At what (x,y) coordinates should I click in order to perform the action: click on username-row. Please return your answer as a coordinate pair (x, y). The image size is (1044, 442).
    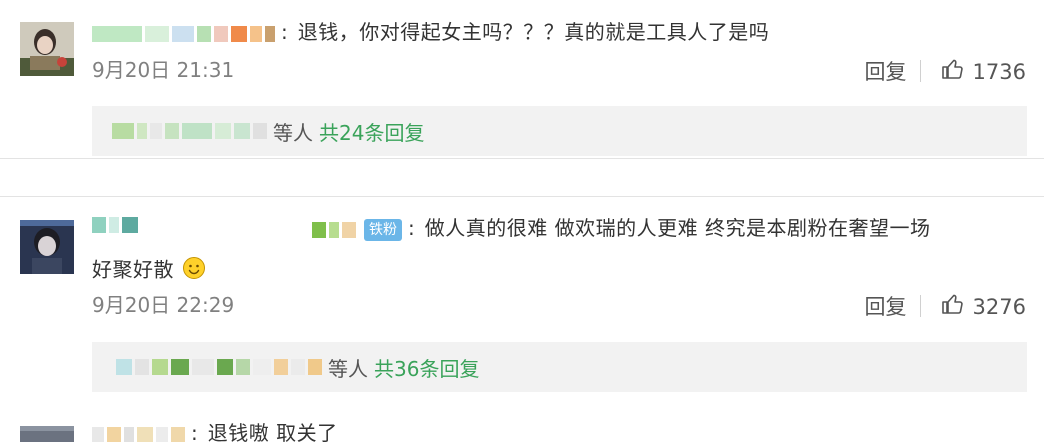
    Looking at the image, I should click on (115, 223).